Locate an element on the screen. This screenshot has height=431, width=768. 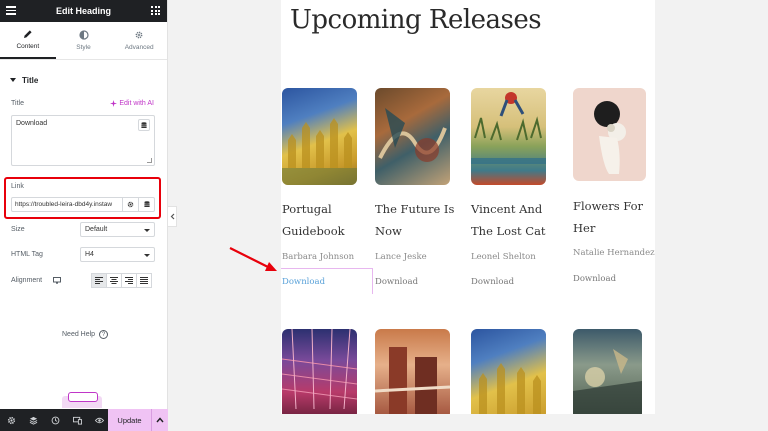
eye-icon is located at coordinates (99, 420).